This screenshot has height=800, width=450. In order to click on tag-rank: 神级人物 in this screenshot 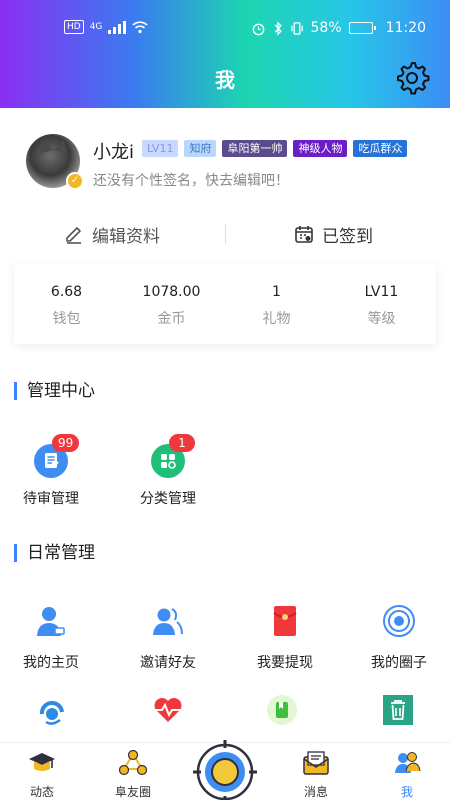, I will do `click(320, 148)`.